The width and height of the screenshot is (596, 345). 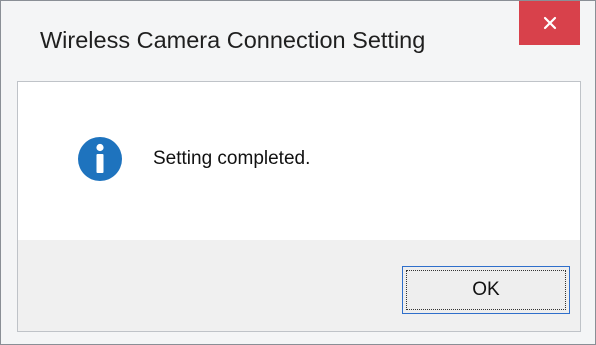 I want to click on ok-button: OK, so click(x=486, y=290).